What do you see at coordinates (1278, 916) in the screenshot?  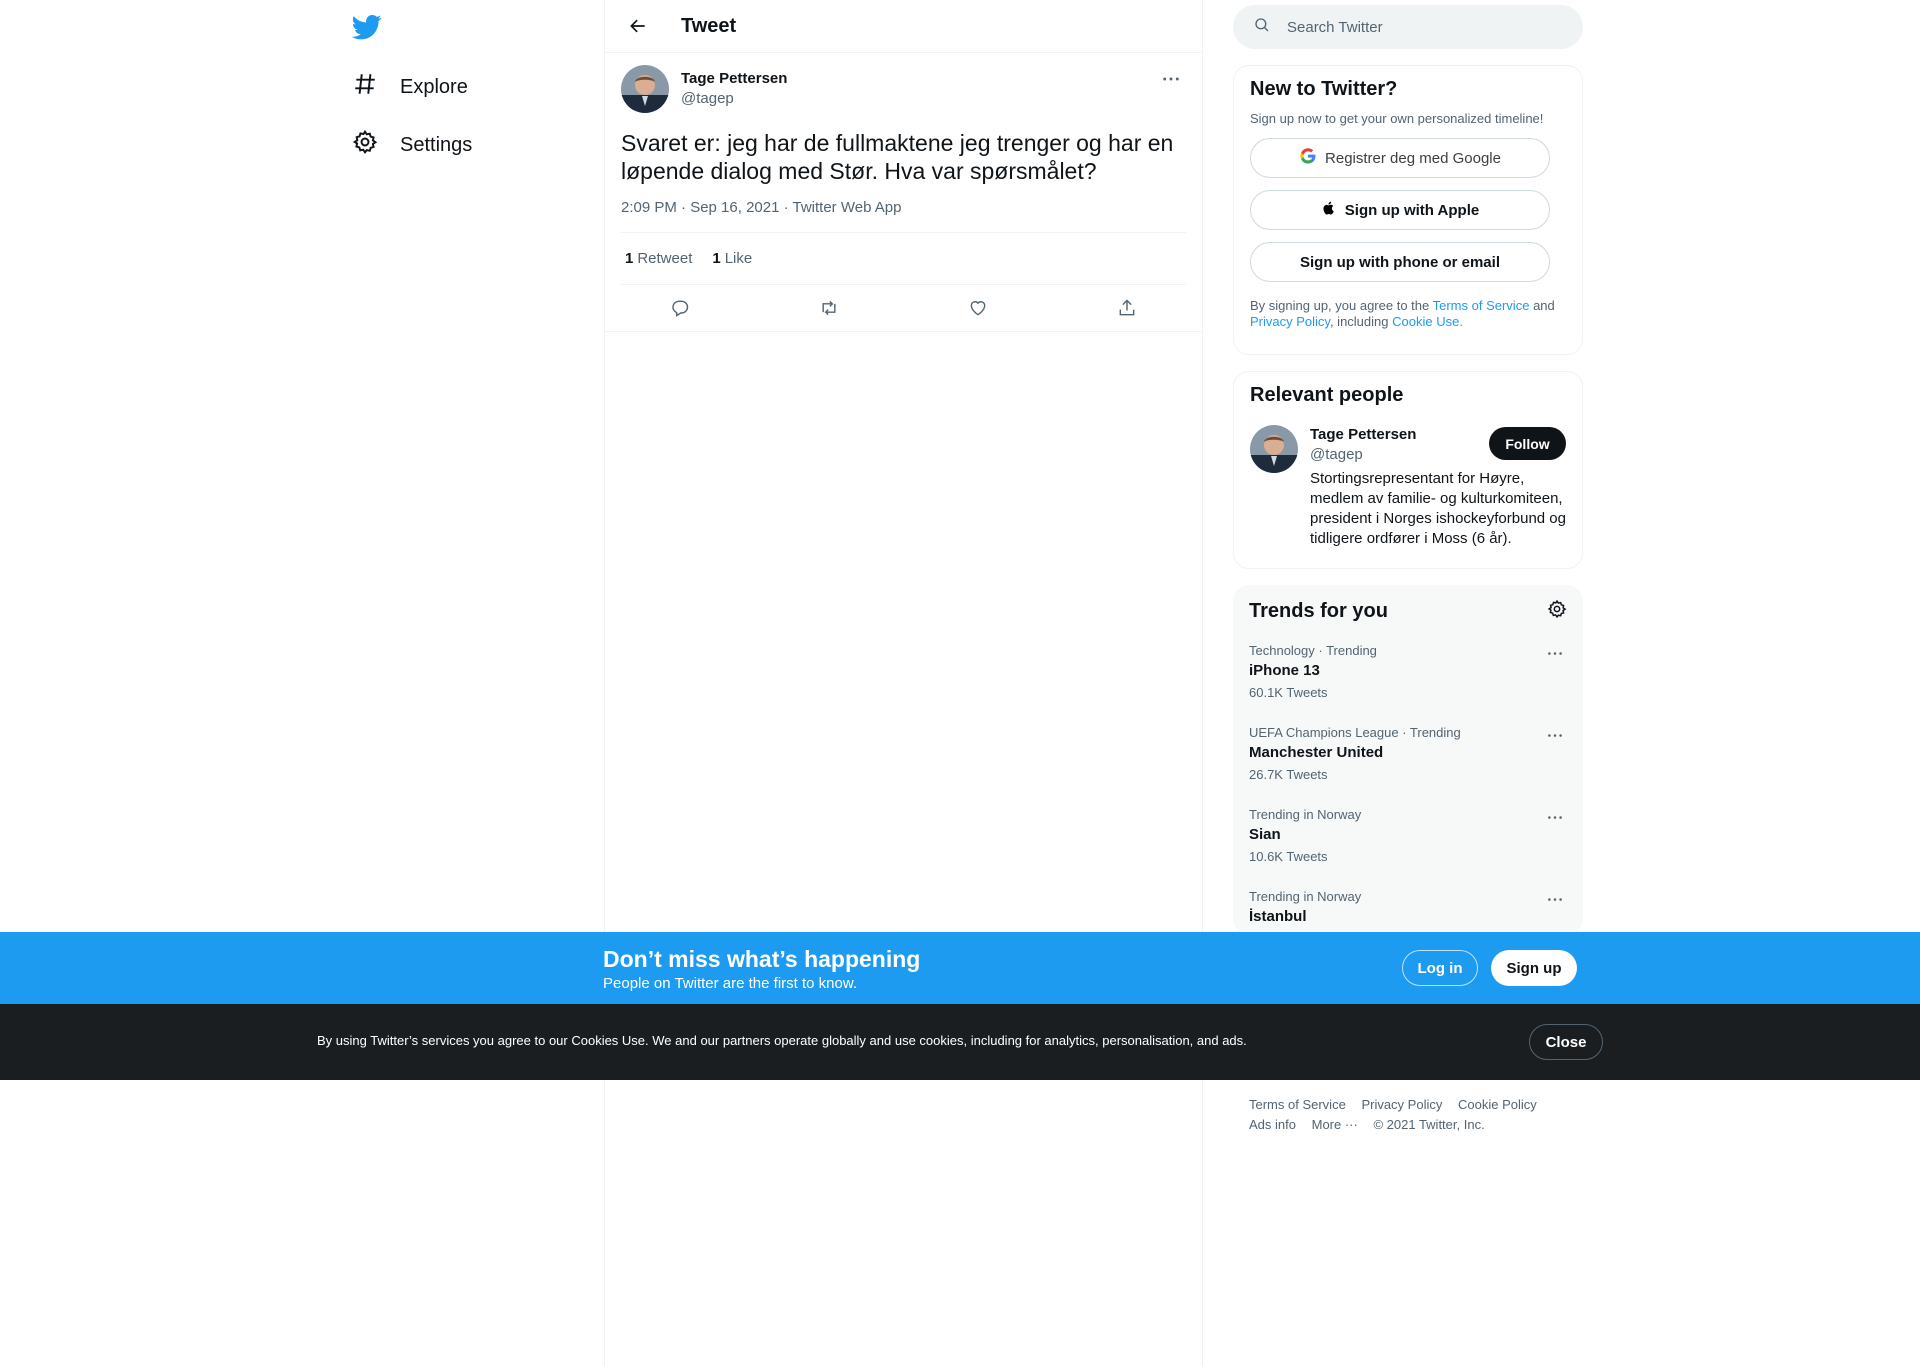 I see `trend-name: İstanbul` at bounding box center [1278, 916].